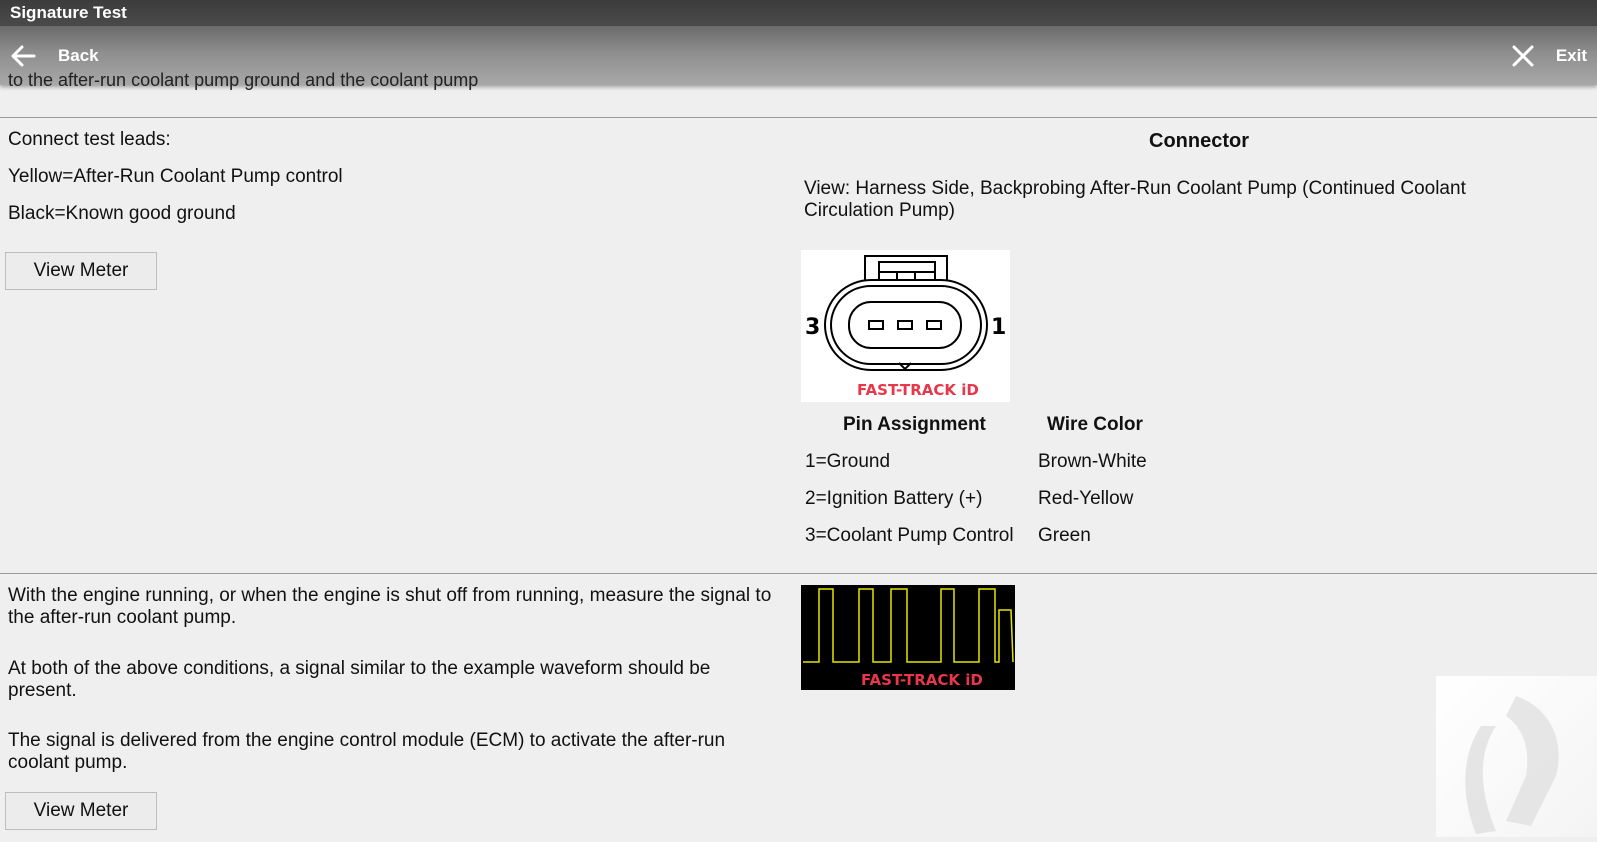  Describe the element at coordinates (1199, 141) in the screenshot. I see `connector-heading: Connector` at that location.